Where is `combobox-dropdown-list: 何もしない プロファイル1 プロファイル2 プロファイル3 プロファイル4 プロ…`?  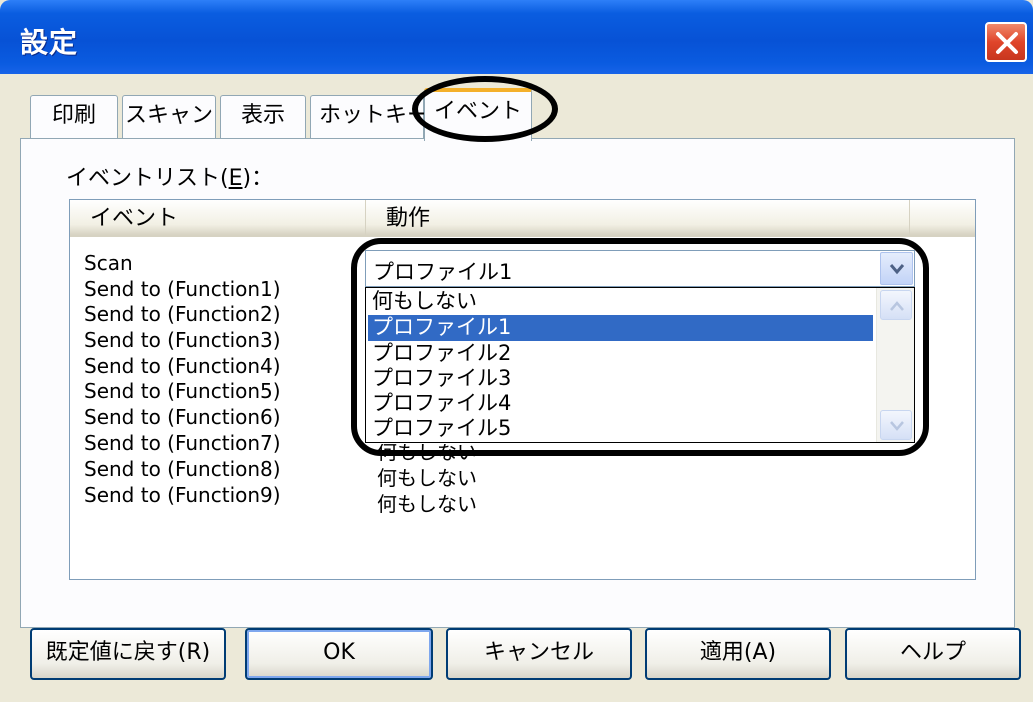 combobox-dropdown-list: 何もしない プロファイル1 プロファイル2 プロファイル3 プロファイル4 プロ… is located at coordinates (640, 365).